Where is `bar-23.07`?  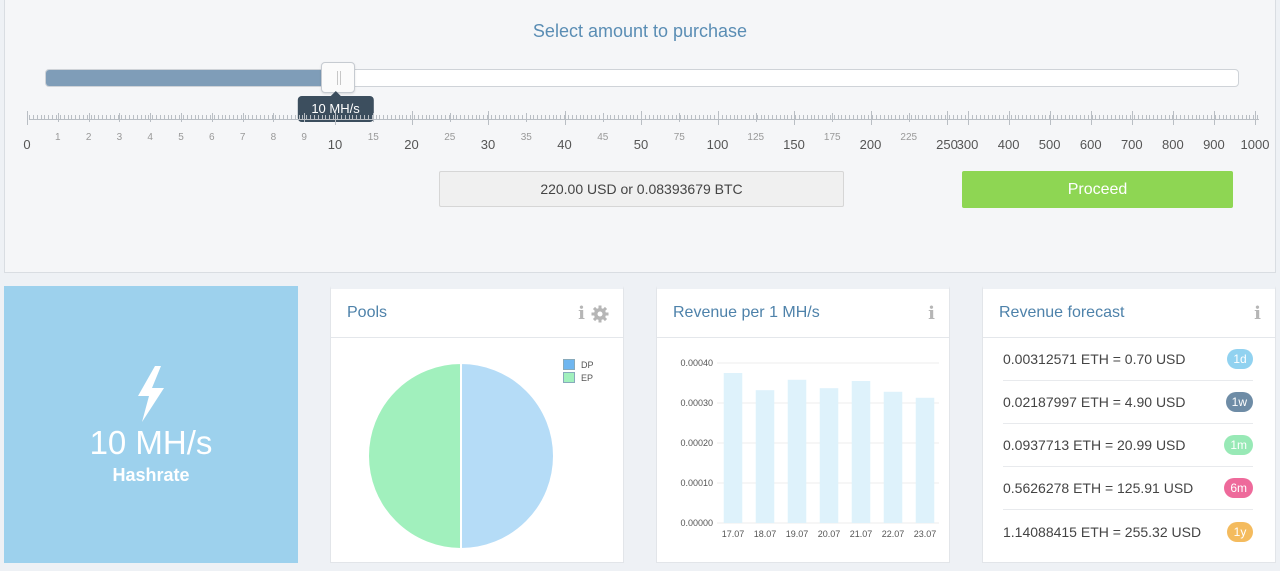
bar-23.07 is located at coordinates (925, 460).